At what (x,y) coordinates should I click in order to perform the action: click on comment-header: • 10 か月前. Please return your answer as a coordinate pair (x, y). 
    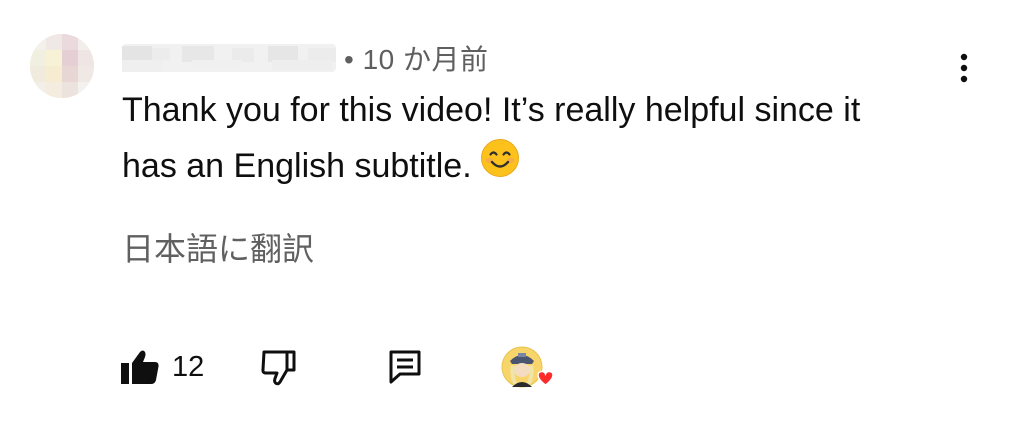
    Looking at the image, I should click on (305, 58).